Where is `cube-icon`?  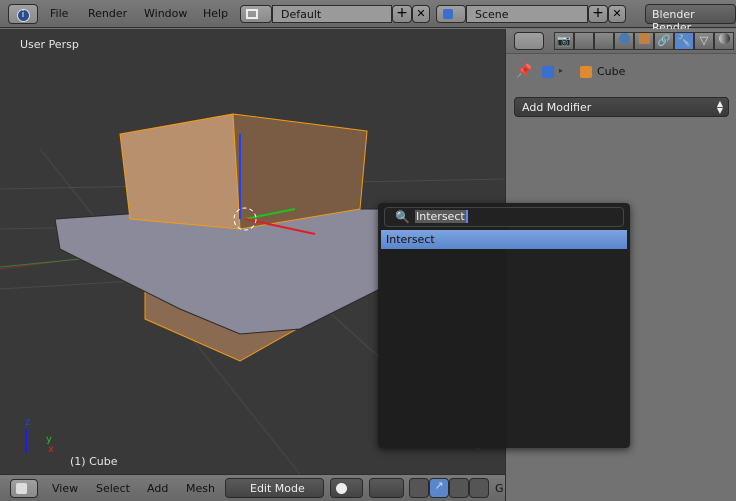 cube-icon is located at coordinates (21, 488).